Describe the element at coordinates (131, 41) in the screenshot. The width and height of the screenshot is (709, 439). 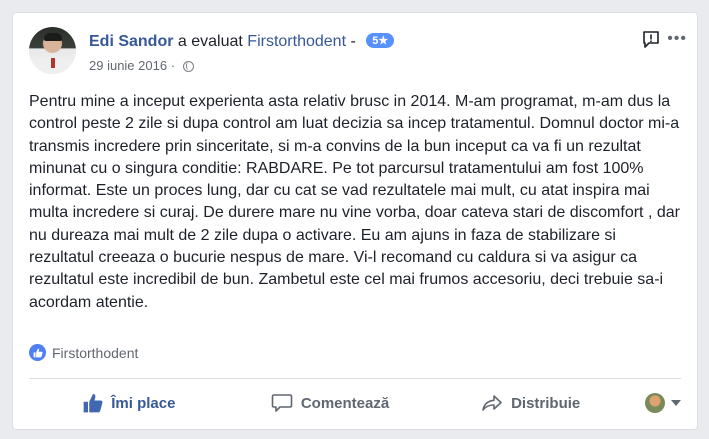
I see `author-name-link: Edi Sandor` at that location.